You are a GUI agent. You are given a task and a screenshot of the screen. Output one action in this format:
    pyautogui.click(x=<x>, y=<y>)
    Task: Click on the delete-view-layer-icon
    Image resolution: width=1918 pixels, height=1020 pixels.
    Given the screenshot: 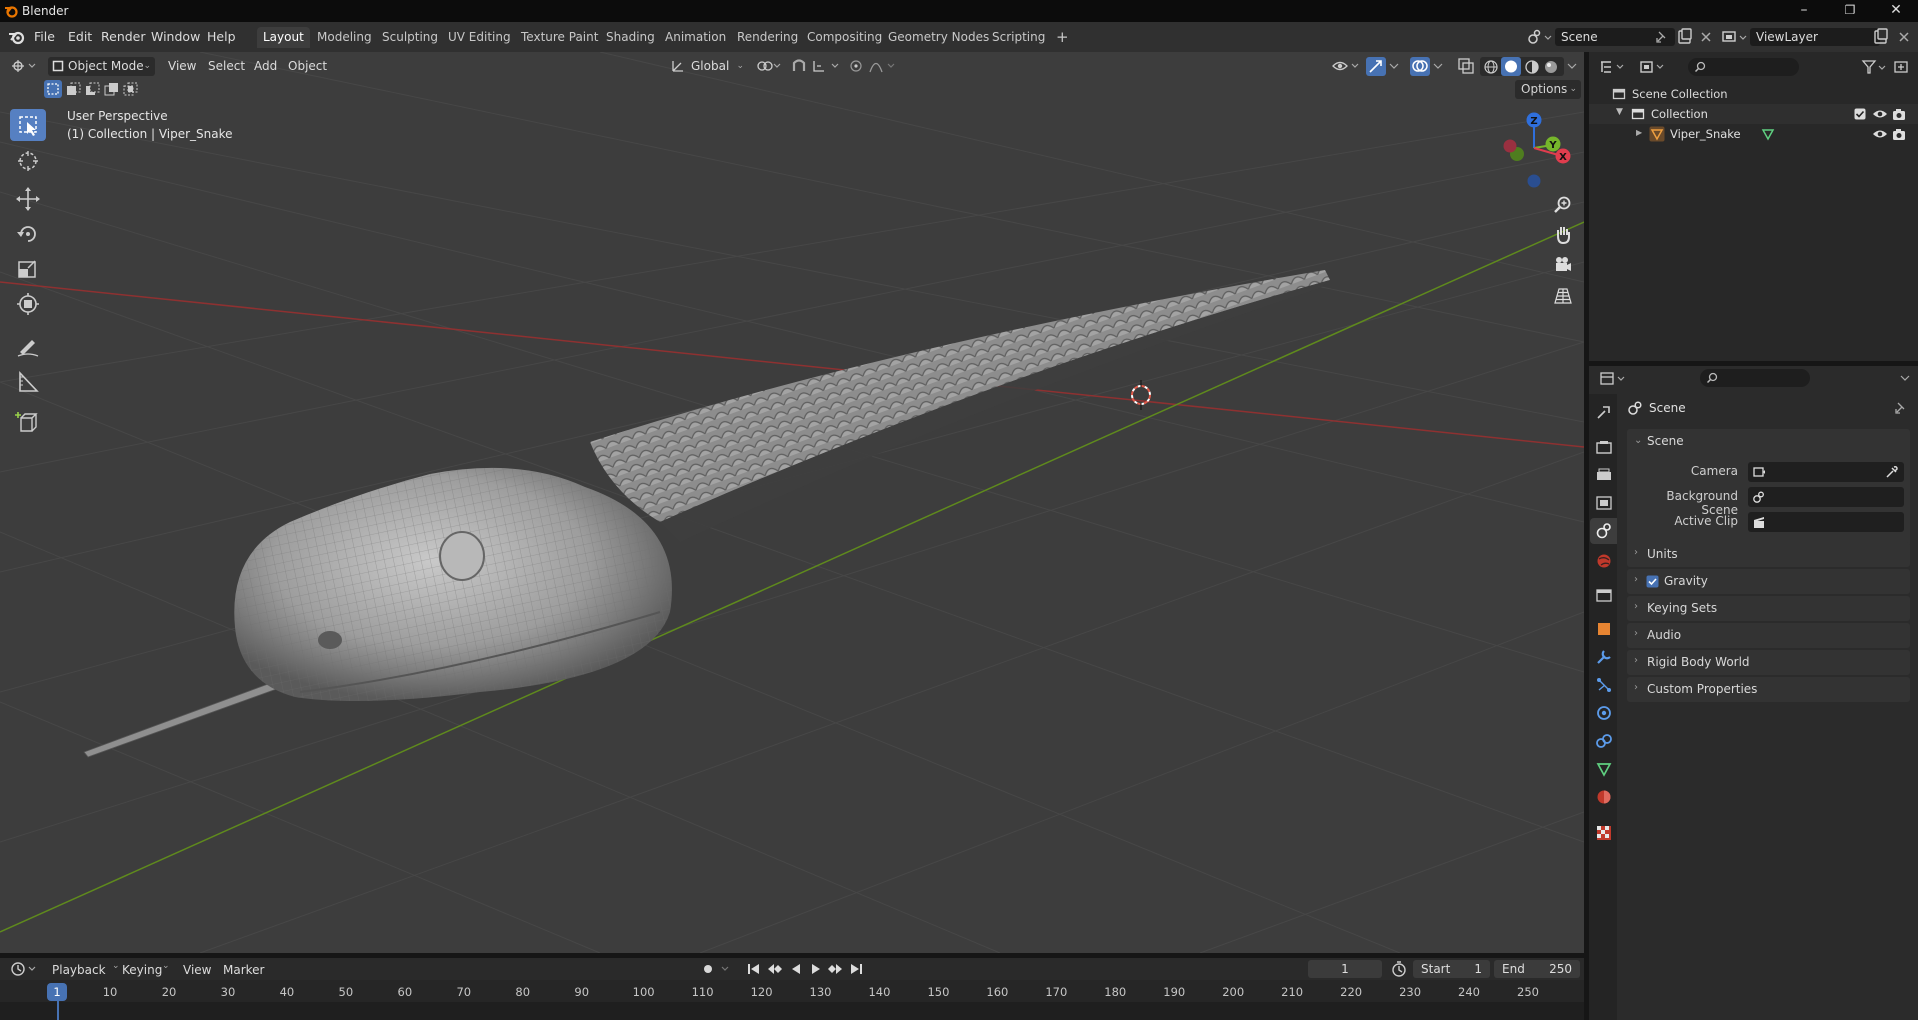 What is the action you would take?
    pyautogui.click(x=1904, y=37)
    